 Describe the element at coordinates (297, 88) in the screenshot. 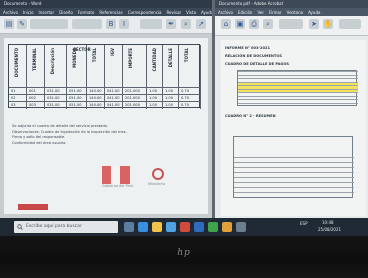

I see `highlighted-table` at that location.